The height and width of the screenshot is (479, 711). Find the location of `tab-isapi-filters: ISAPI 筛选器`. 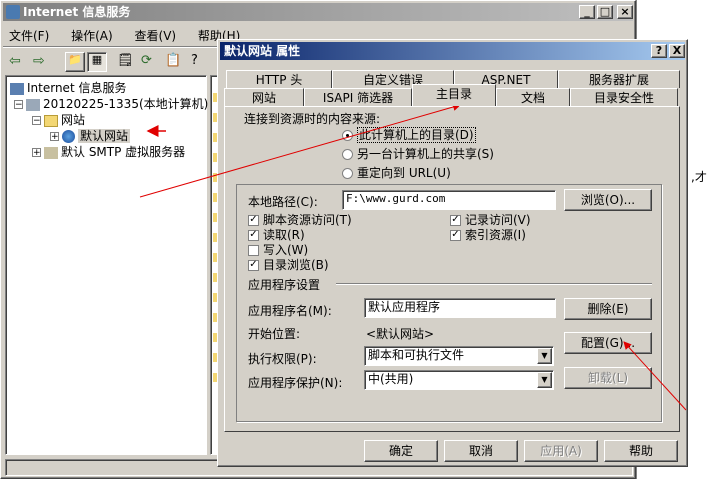

tab-isapi-filters: ISAPI 筛选器 is located at coordinates (358, 97).